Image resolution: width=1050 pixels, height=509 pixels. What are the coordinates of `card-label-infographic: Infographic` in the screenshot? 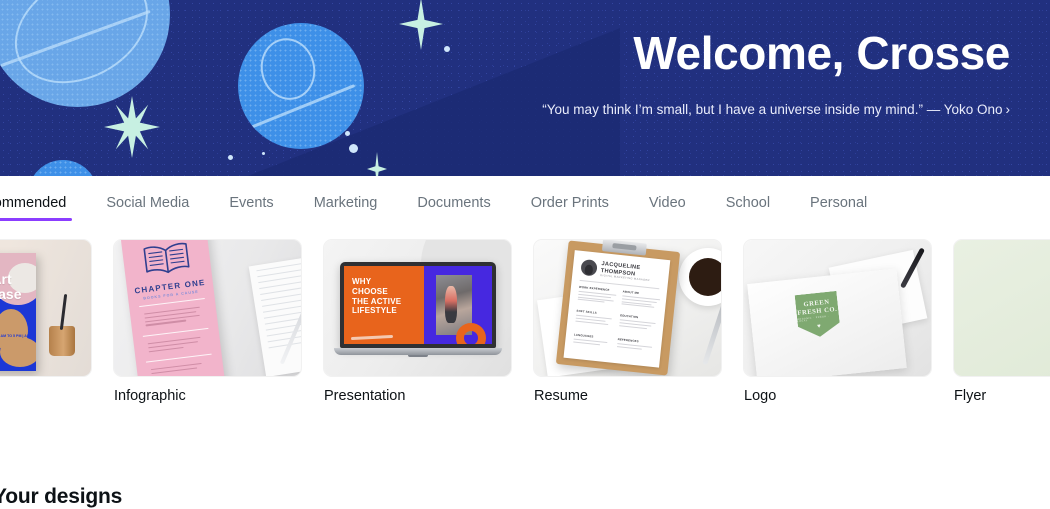 It's located at (150, 396).